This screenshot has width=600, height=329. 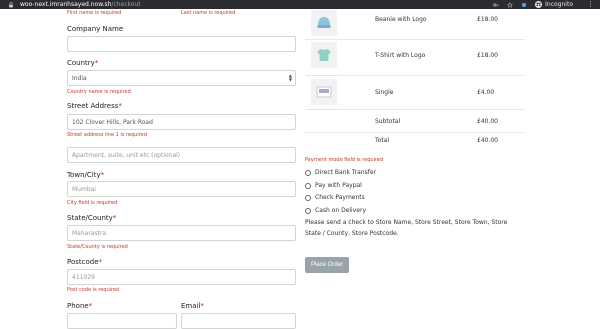 I want to click on country-select: India ▲ ▼, so click(x=181, y=78).